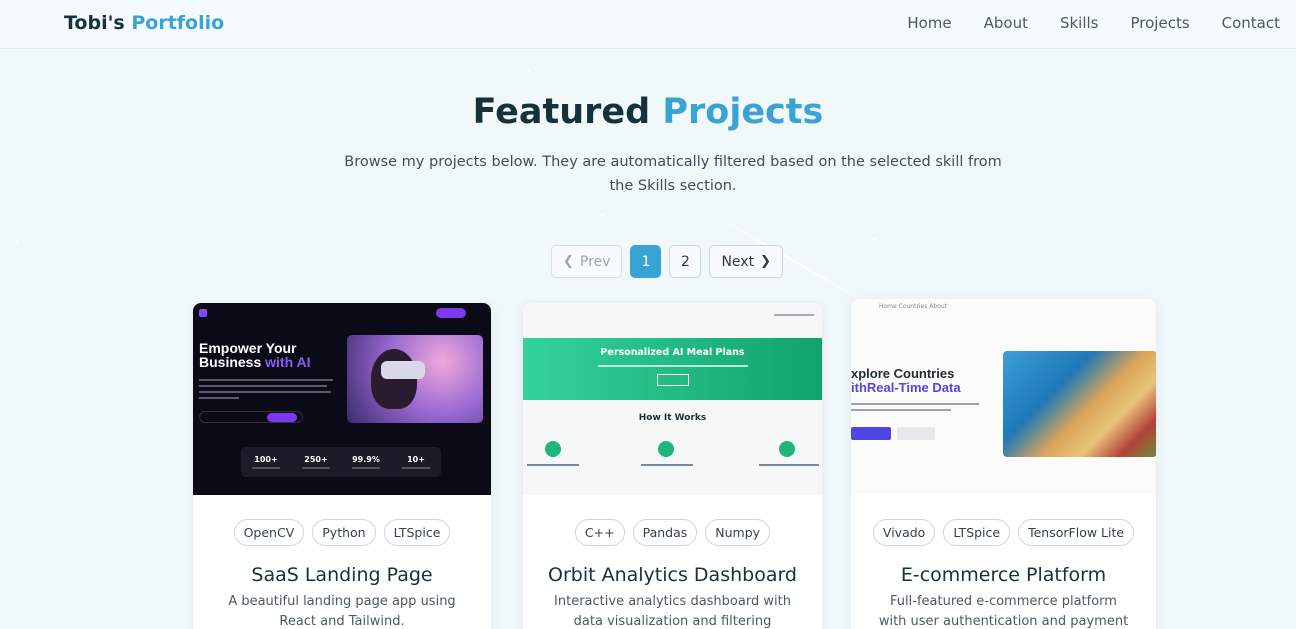 Image resolution: width=1296 pixels, height=629 pixels. I want to click on project-title: E-commerce Platform, so click(1003, 575).